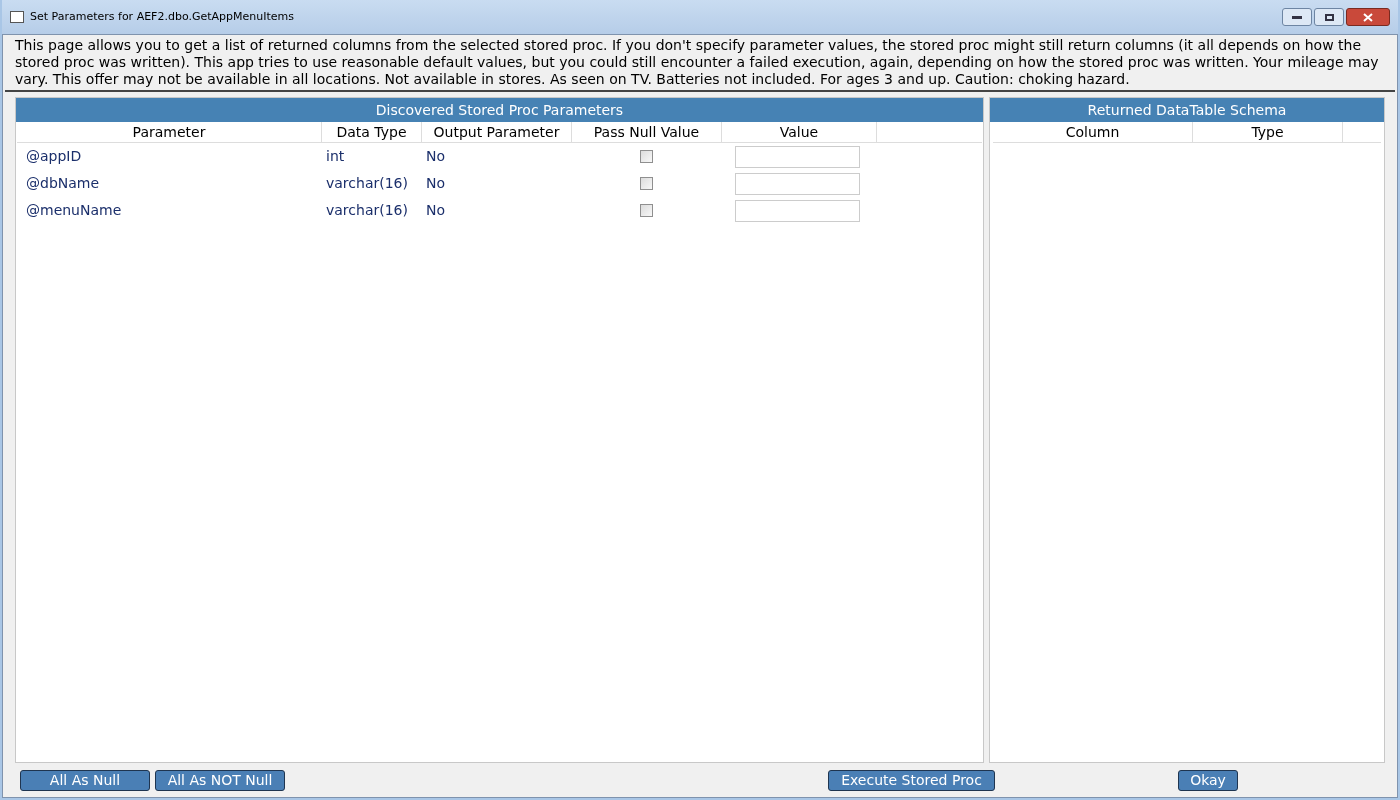  I want to click on maximize-button, so click(1329, 17).